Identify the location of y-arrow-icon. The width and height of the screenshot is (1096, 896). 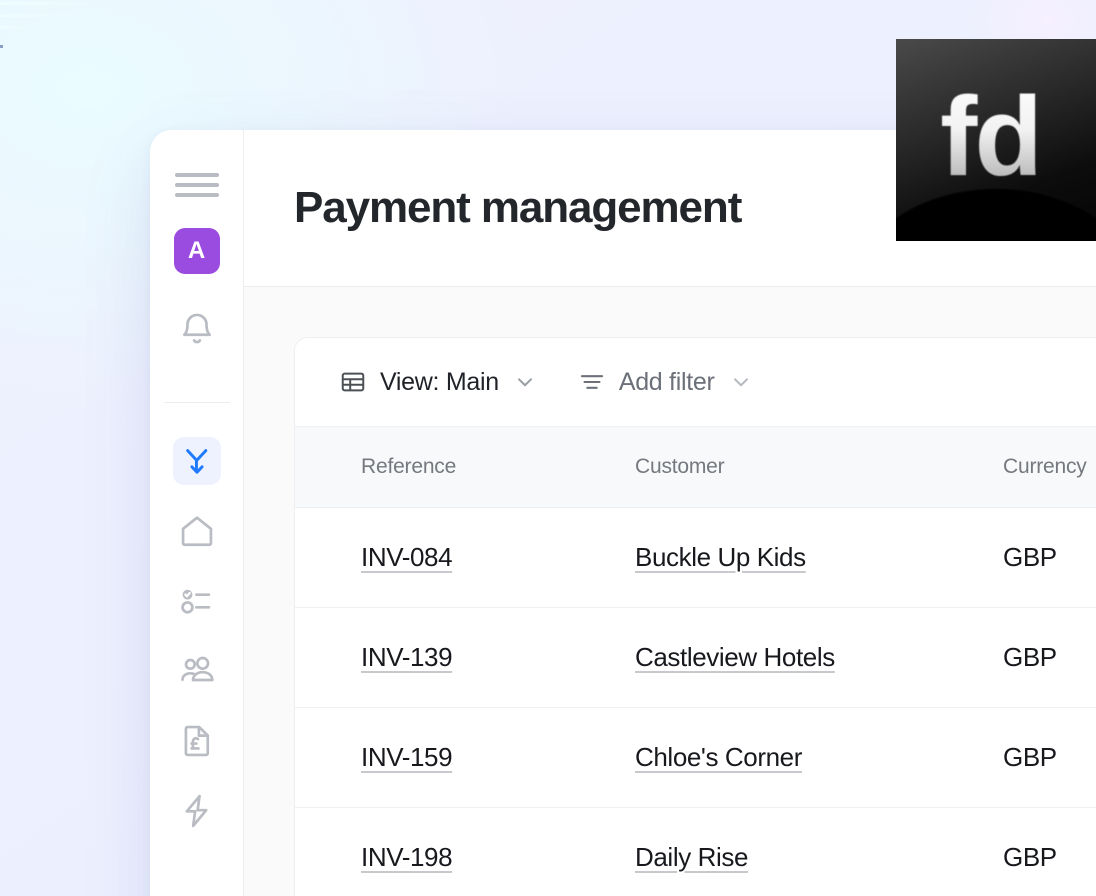
(196, 461).